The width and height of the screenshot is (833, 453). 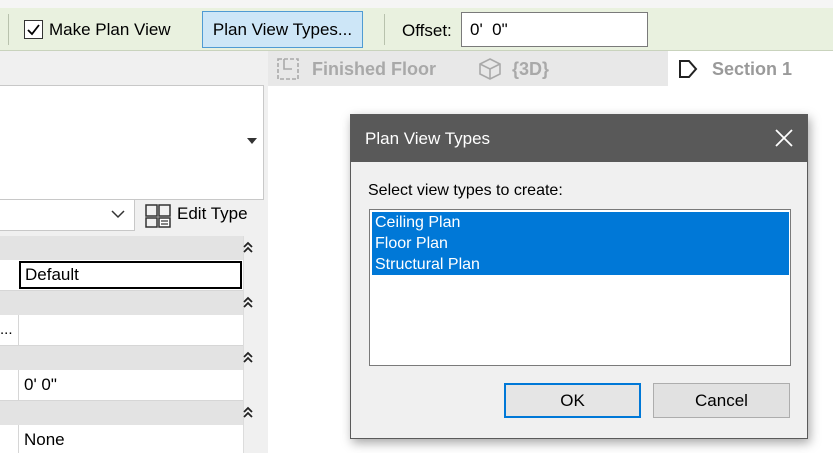 I want to click on property-value-offset: 0' 0", so click(x=141, y=385).